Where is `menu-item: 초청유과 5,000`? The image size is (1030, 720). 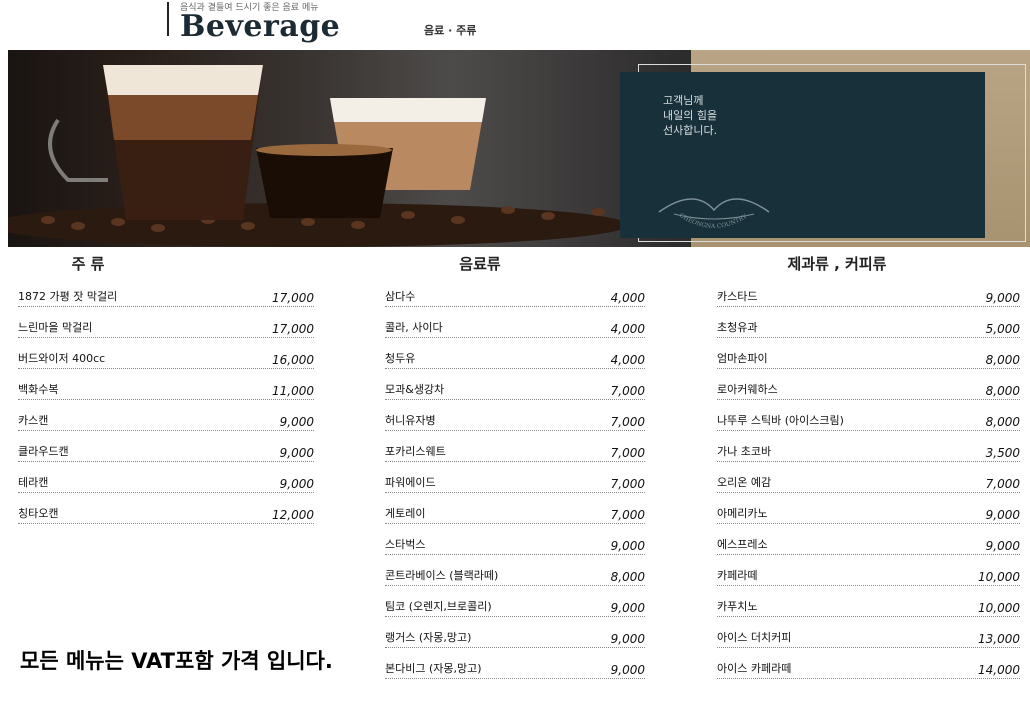 menu-item: 초청유과 5,000 is located at coordinates (868, 327).